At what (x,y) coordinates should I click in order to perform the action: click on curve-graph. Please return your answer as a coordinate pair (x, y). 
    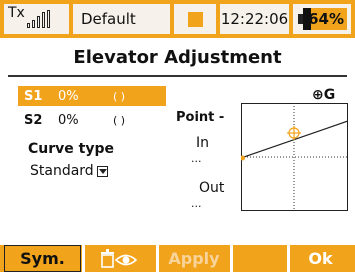
    Looking at the image, I should click on (294, 157).